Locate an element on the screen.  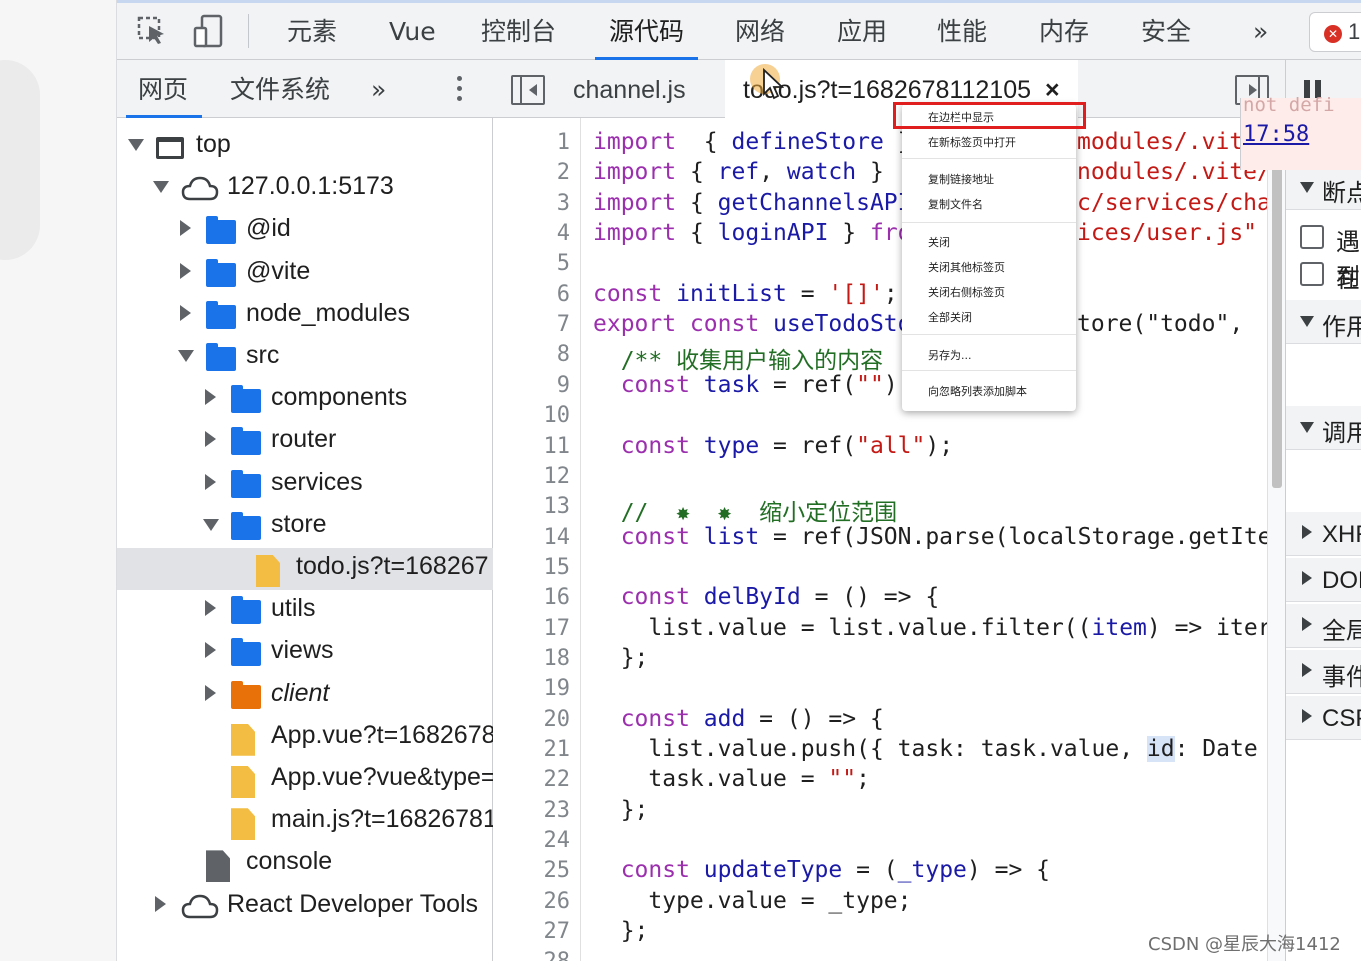
line-number: 8 is located at coordinates (563, 354).